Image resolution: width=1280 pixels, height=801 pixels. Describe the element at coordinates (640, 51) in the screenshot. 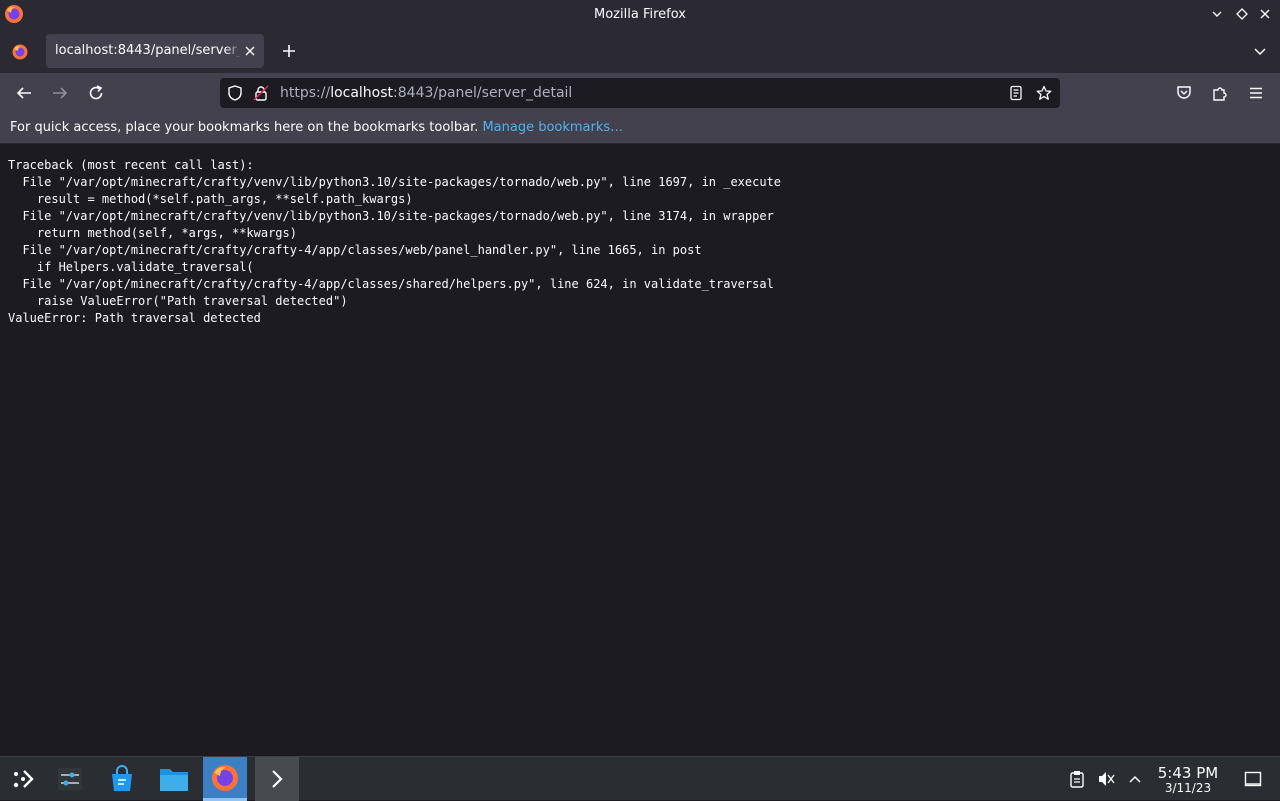

I see `tab-strip: localhost:8443/panel/server_detail` at that location.